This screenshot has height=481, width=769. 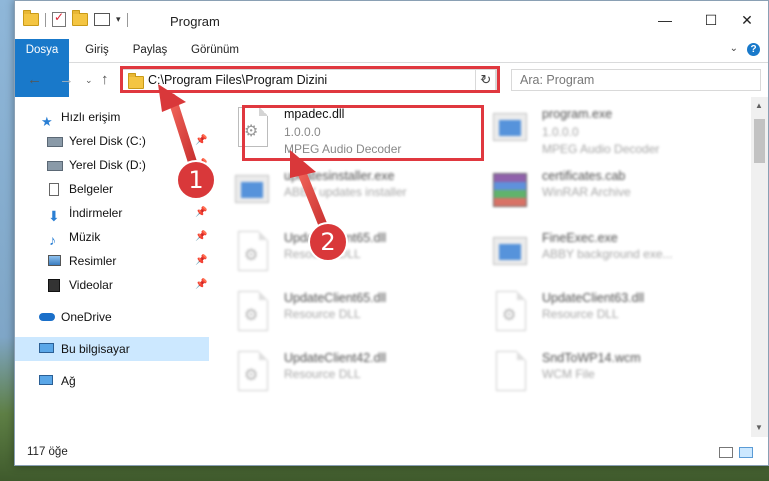 I want to click on file-item-updateclient65b: ⚙ UpdateClient65.dll Resource DLL, so click(x=342, y=314).